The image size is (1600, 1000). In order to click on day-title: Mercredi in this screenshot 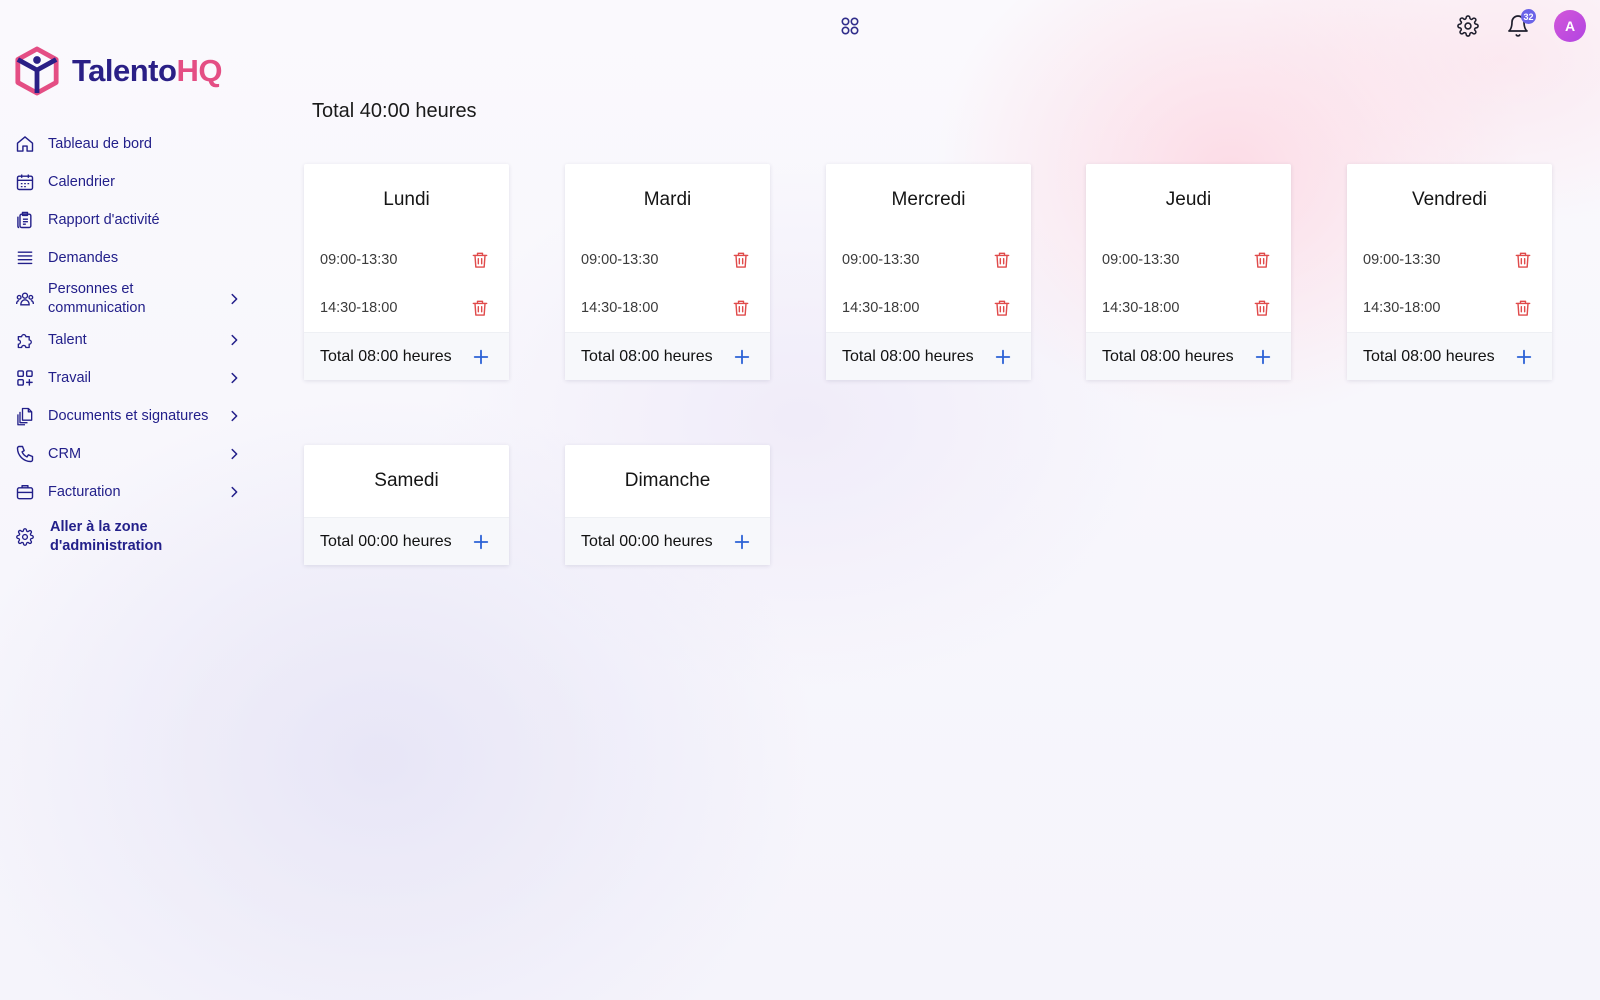, I will do `click(928, 199)`.